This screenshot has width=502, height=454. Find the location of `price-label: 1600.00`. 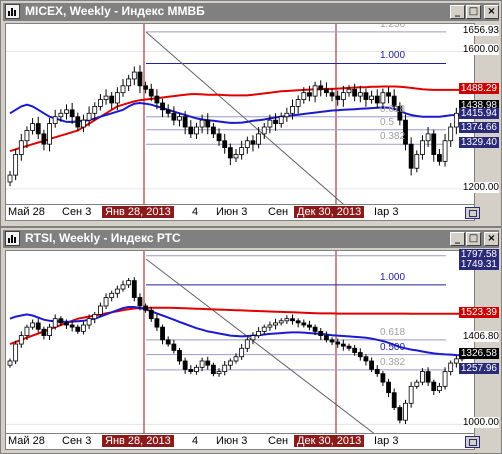

price-label: 1600.00 is located at coordinates (480, 50).